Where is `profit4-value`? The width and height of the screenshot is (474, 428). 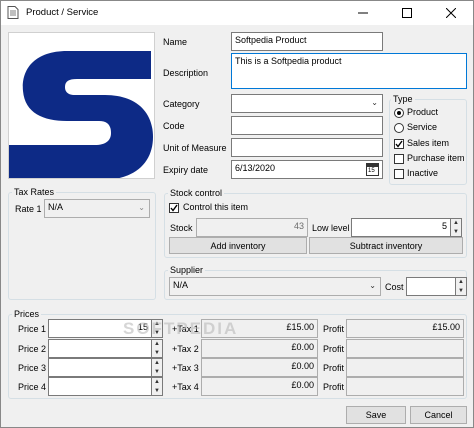 profit4-value is located at coordinates (405, 386).